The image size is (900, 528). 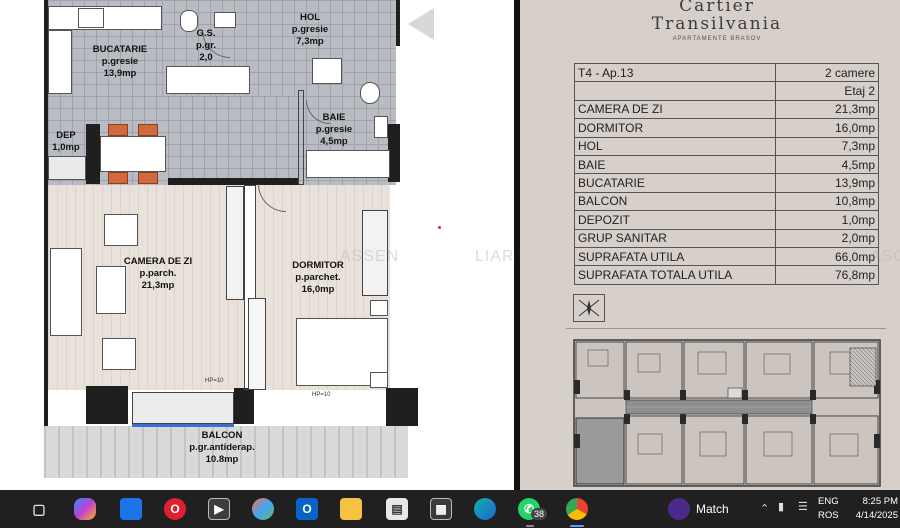 I want to click on room-label-gs: G.S. p.gr. 2,0, so click(x=206, y=45).